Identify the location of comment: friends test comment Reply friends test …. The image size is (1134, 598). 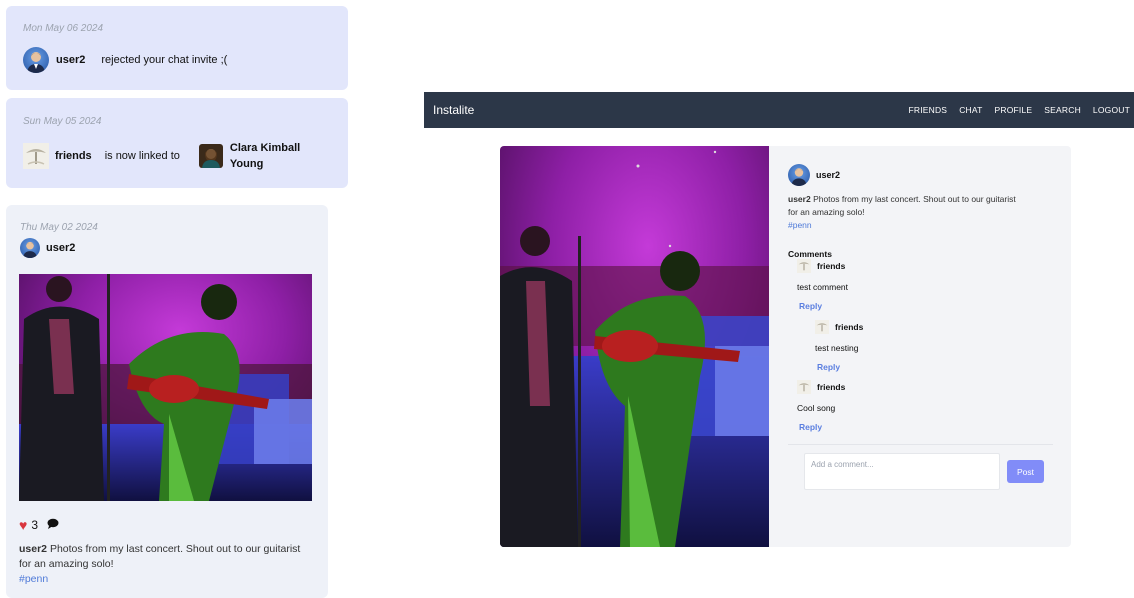
(927, 316).